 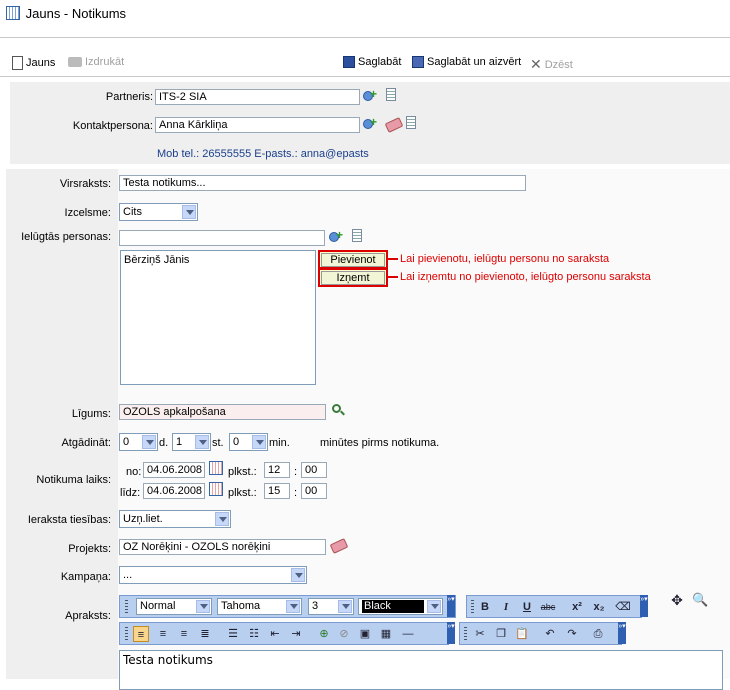 I want to click on editor-content-area: Testa notikums, so click(x=421, y=670).